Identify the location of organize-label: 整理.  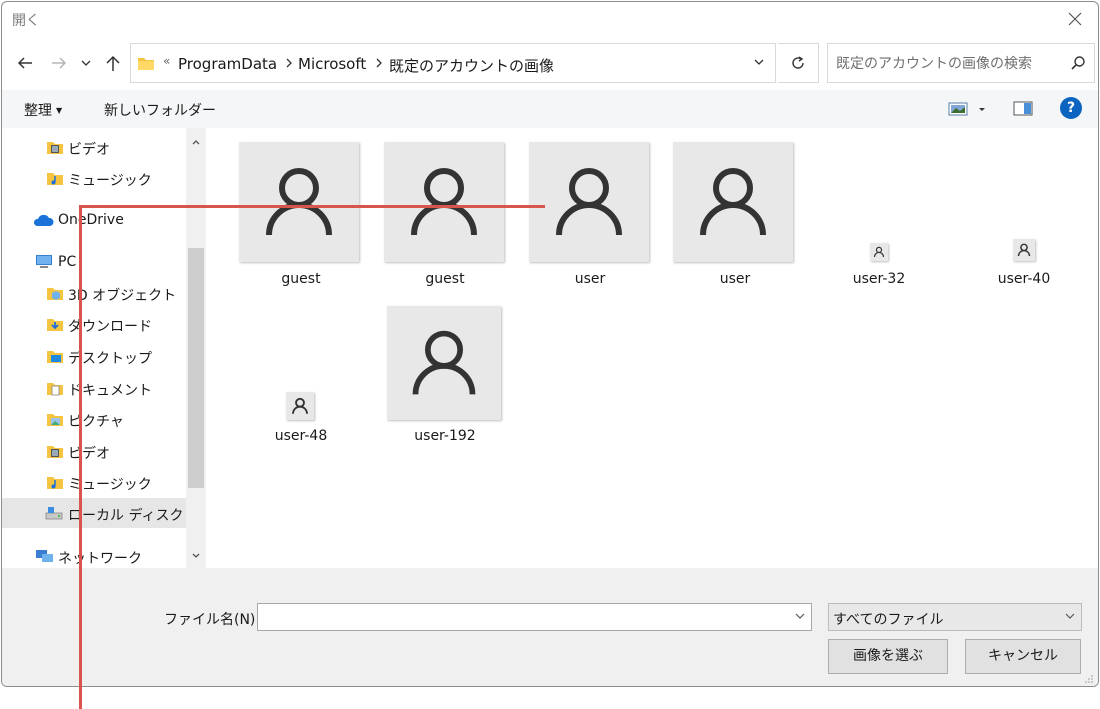
(38, 111).